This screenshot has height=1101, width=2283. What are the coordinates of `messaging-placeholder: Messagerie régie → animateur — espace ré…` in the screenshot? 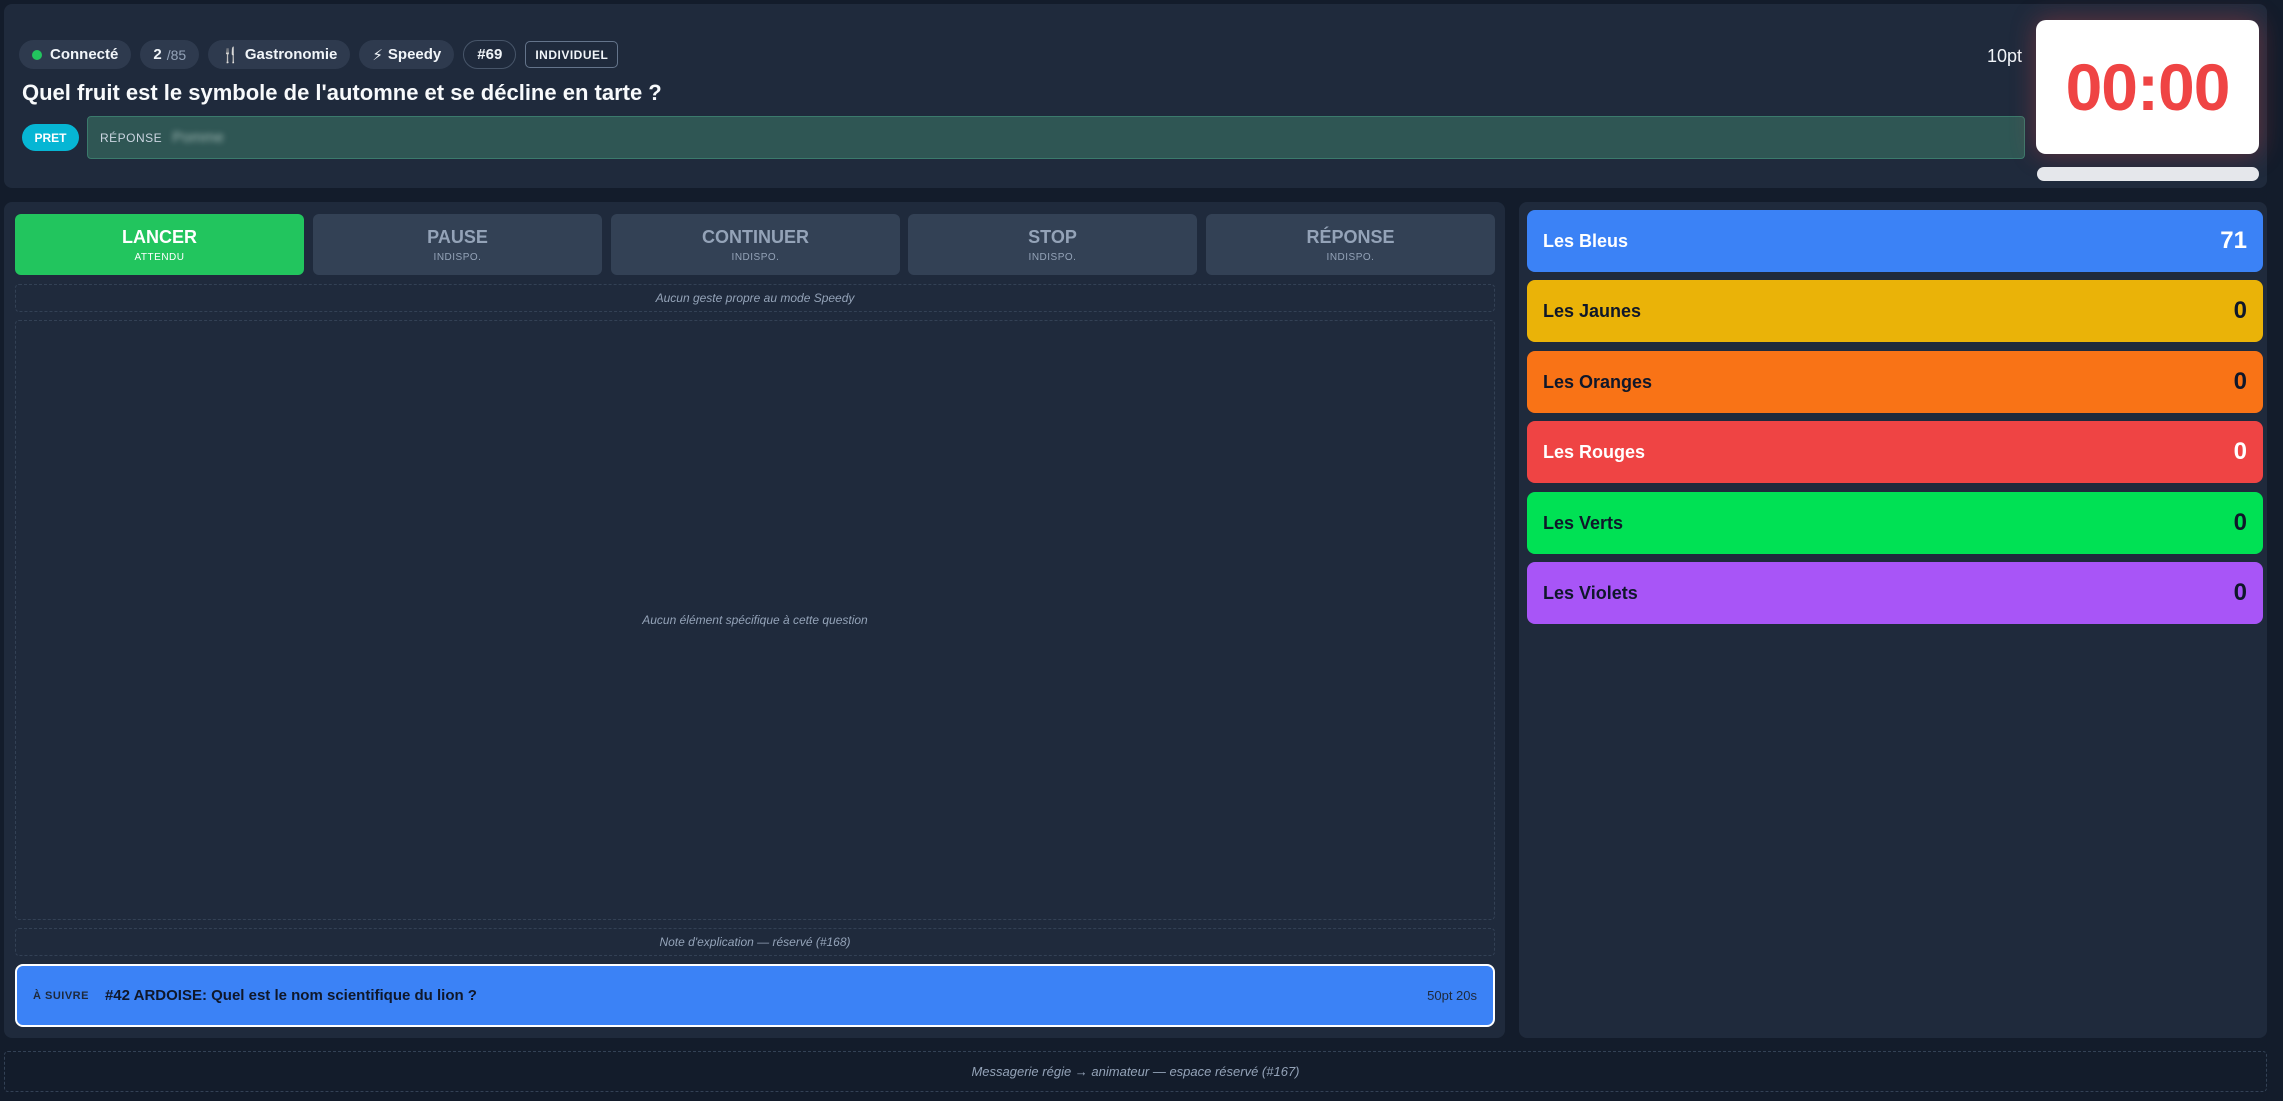 It's located at (1135, 1071).